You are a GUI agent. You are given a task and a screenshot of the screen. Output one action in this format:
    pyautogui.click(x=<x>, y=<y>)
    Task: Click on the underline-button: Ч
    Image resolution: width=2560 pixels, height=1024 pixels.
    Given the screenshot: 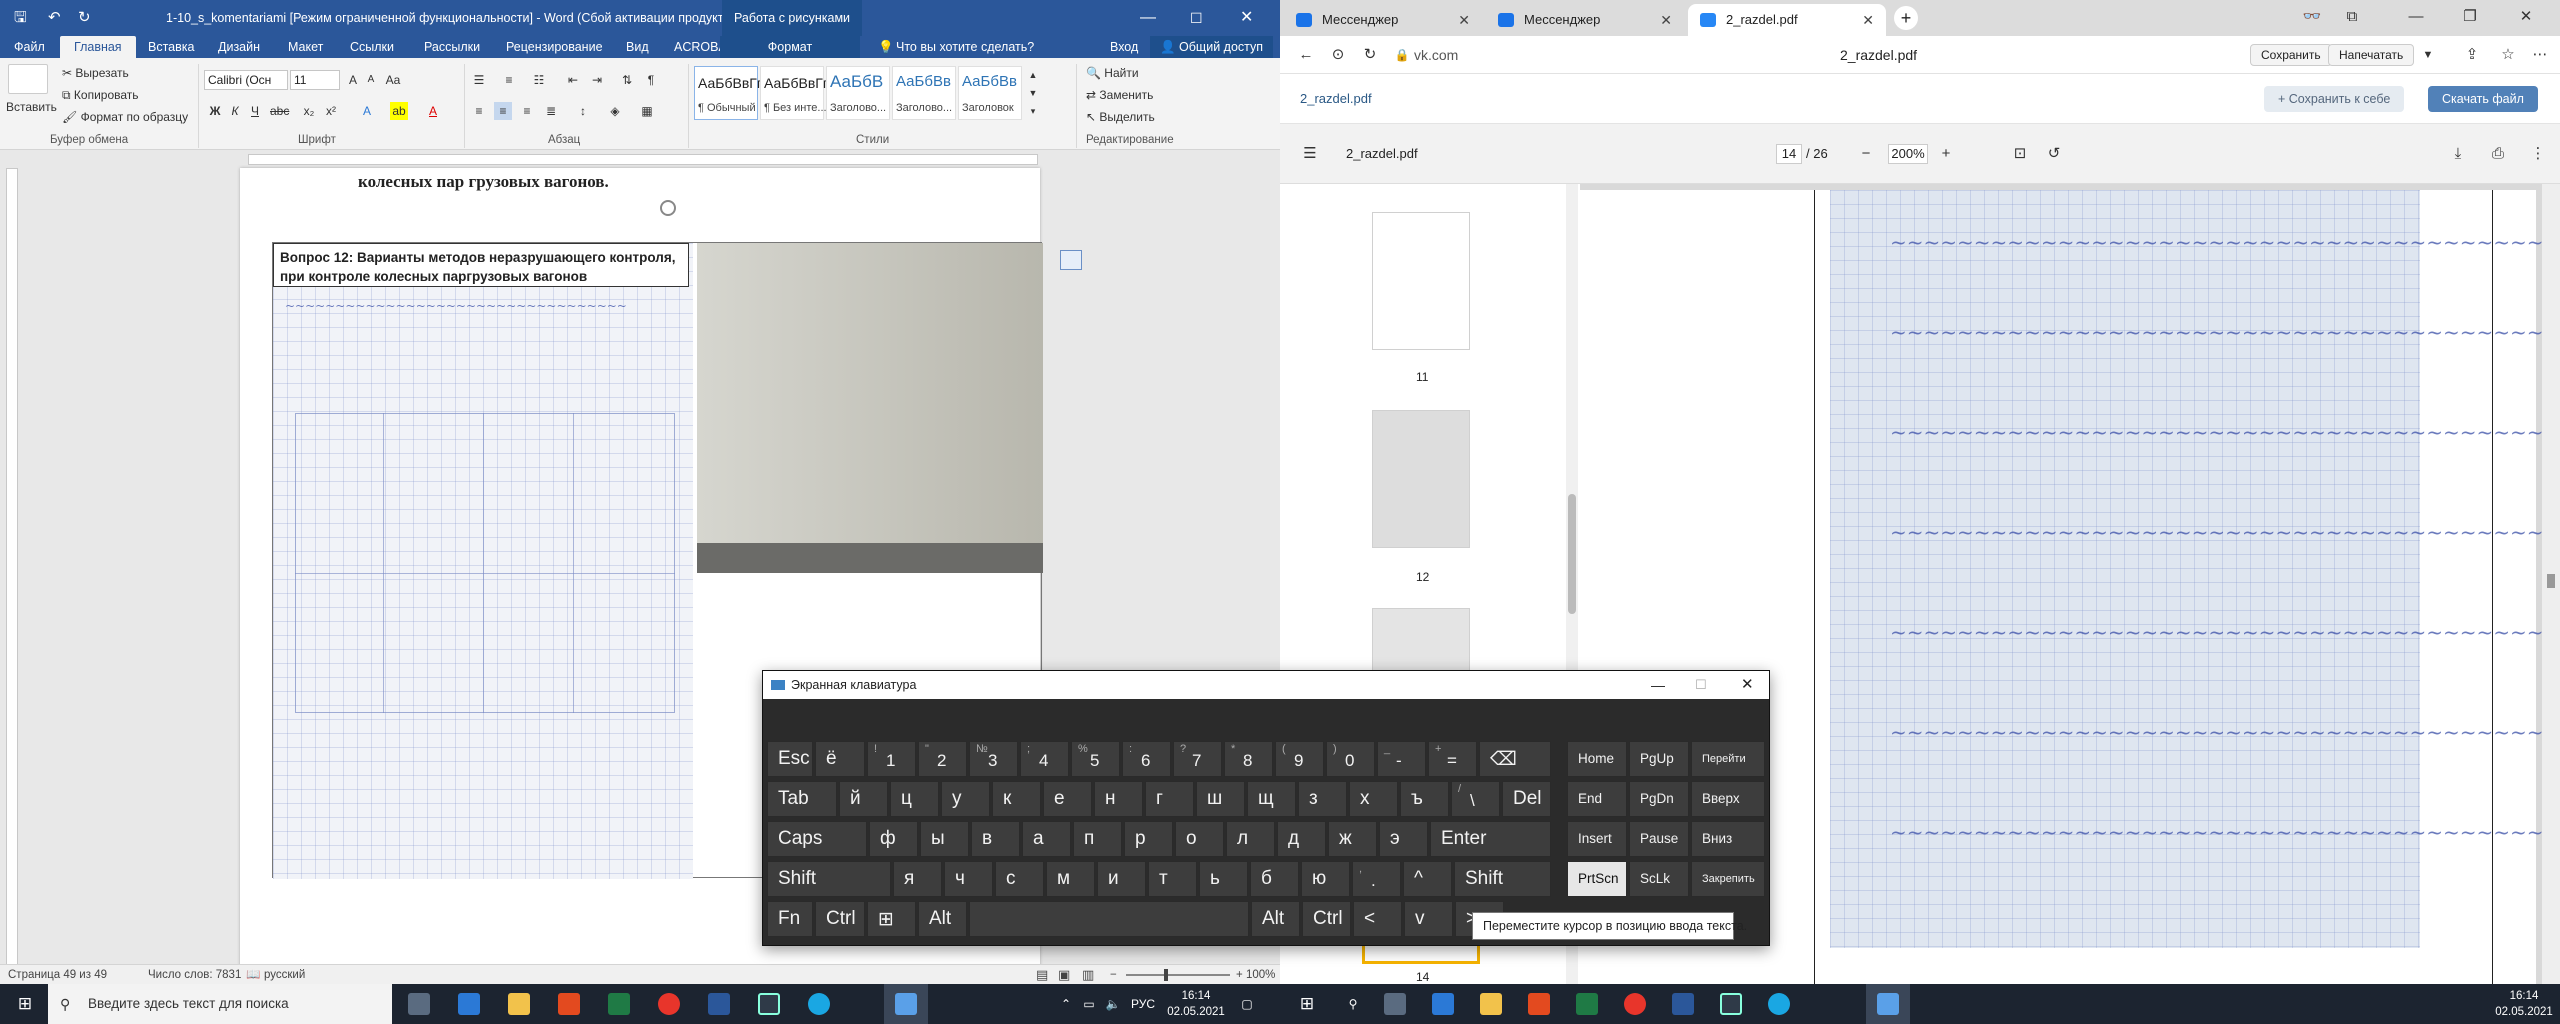 What is the action you would take?
    pyautogui.click(x=255, y=111)
    